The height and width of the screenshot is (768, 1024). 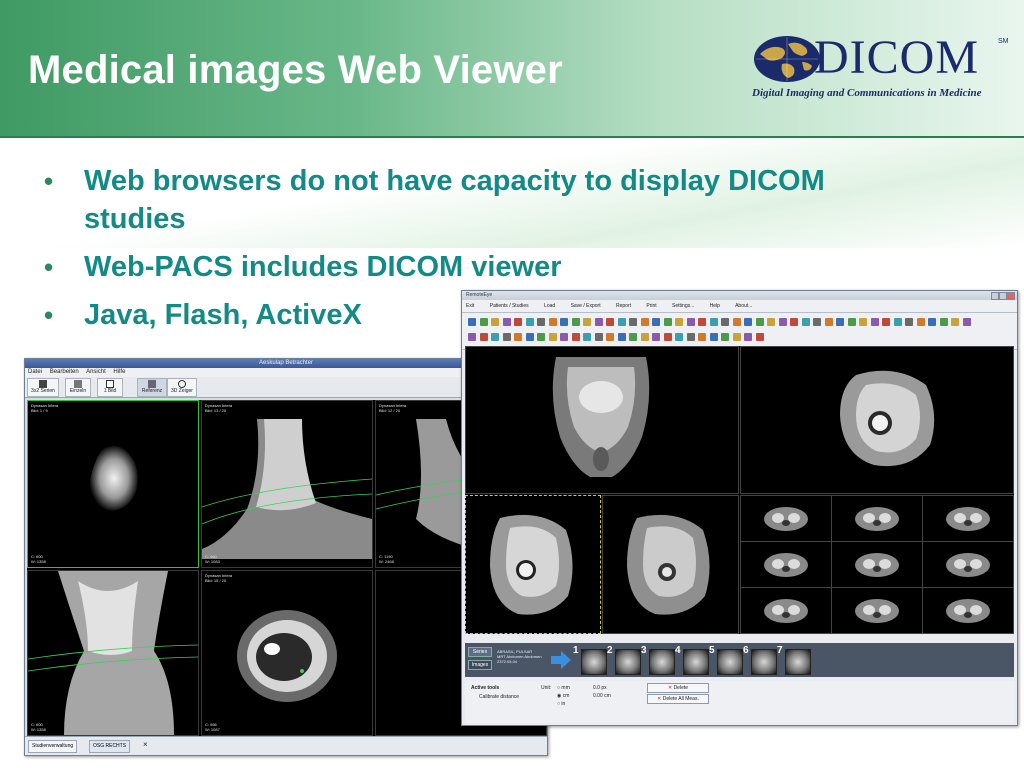 I want to click on one-image-button: 1 Bild, so click(x=110, y=387).